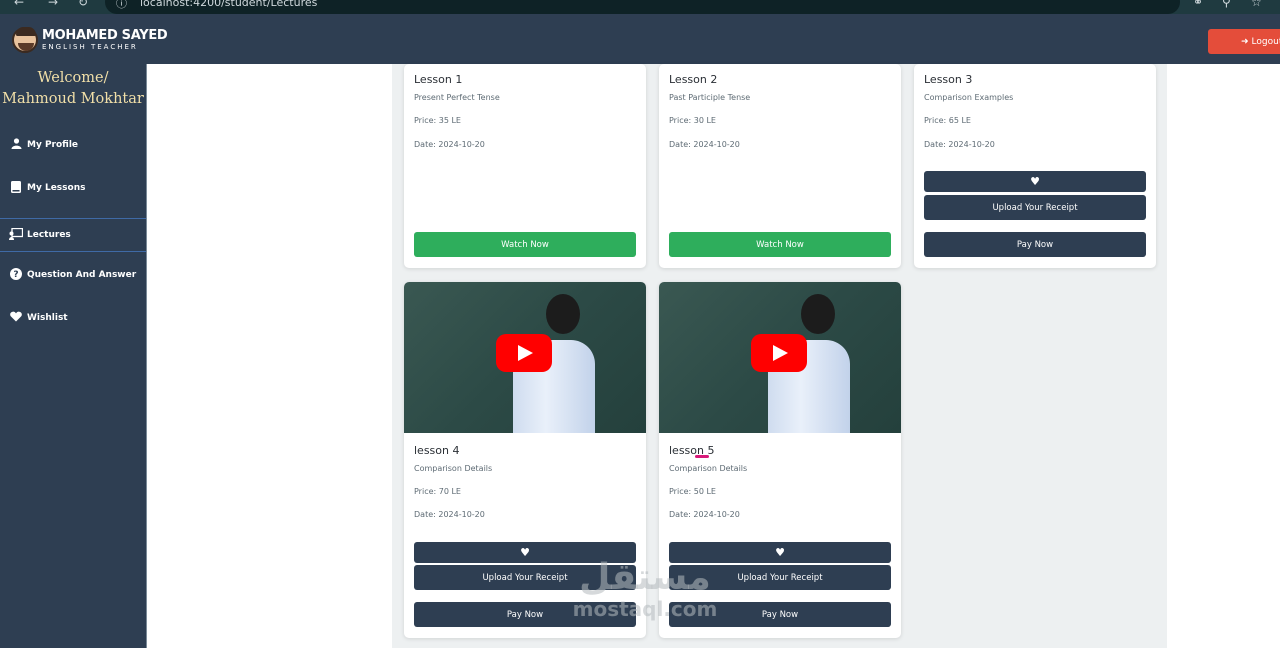 This screenshot has width=1280, height=648. Describe the element at coordinates (457, 97) in the screenshot. I see `lesson-description: Present Perfect Tense` at that location.